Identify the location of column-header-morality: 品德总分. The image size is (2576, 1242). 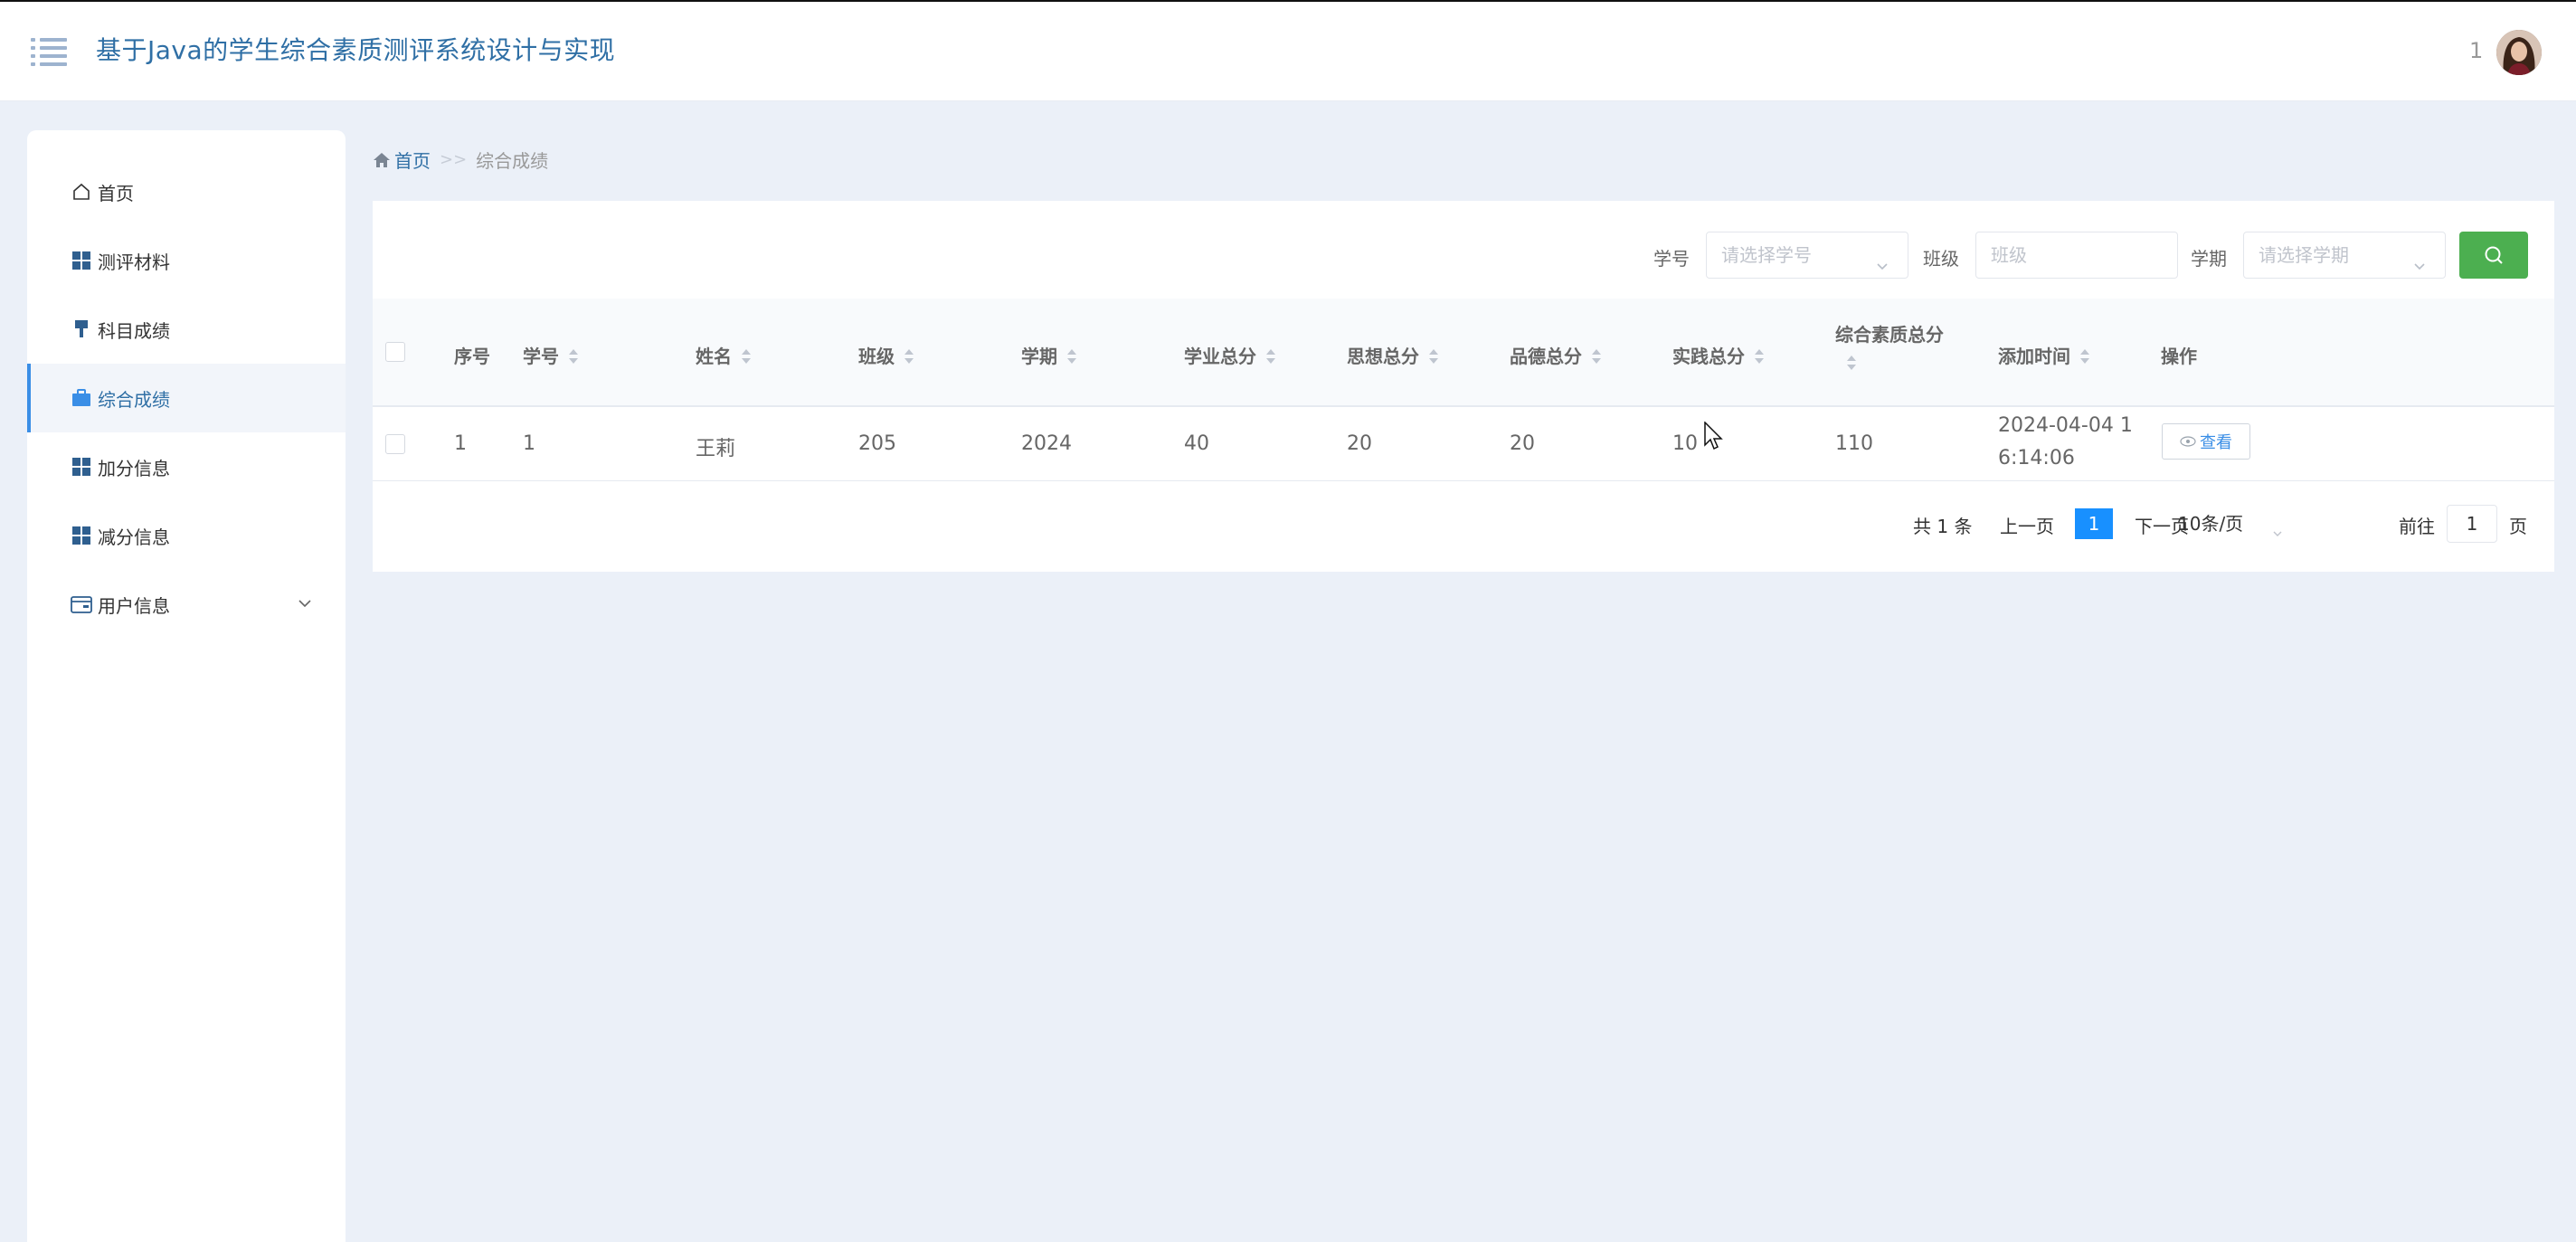
(1556, 355).